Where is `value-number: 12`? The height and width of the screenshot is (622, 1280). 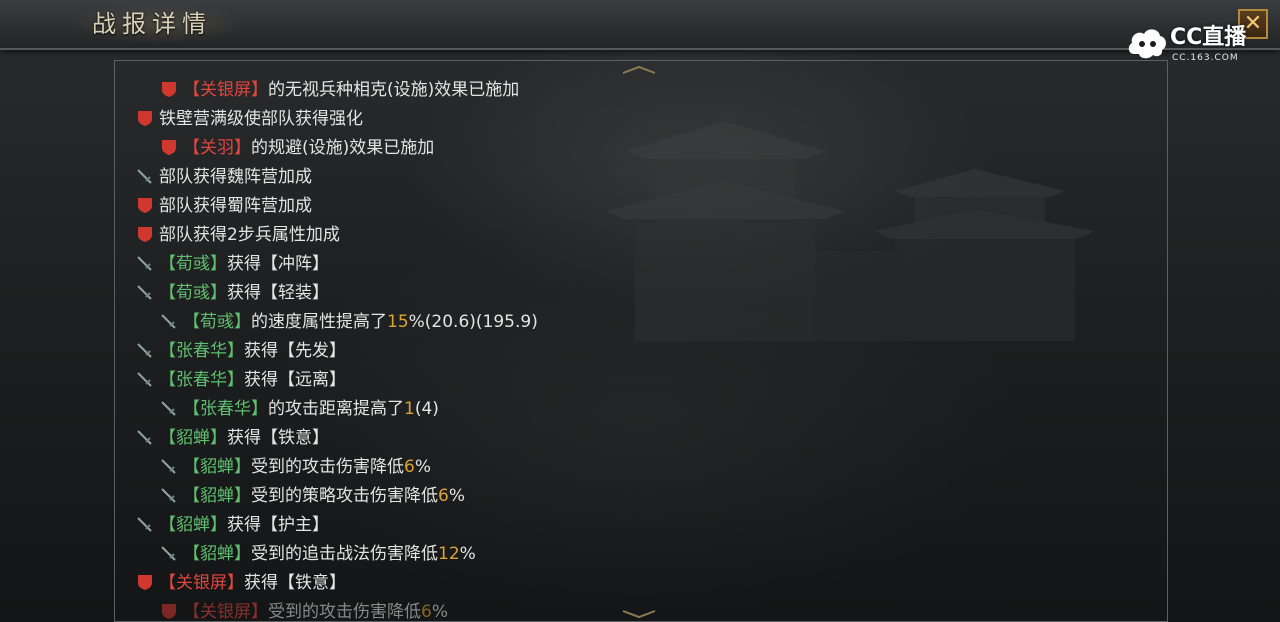
value-number: 12 is located at coordinates (449, 554).